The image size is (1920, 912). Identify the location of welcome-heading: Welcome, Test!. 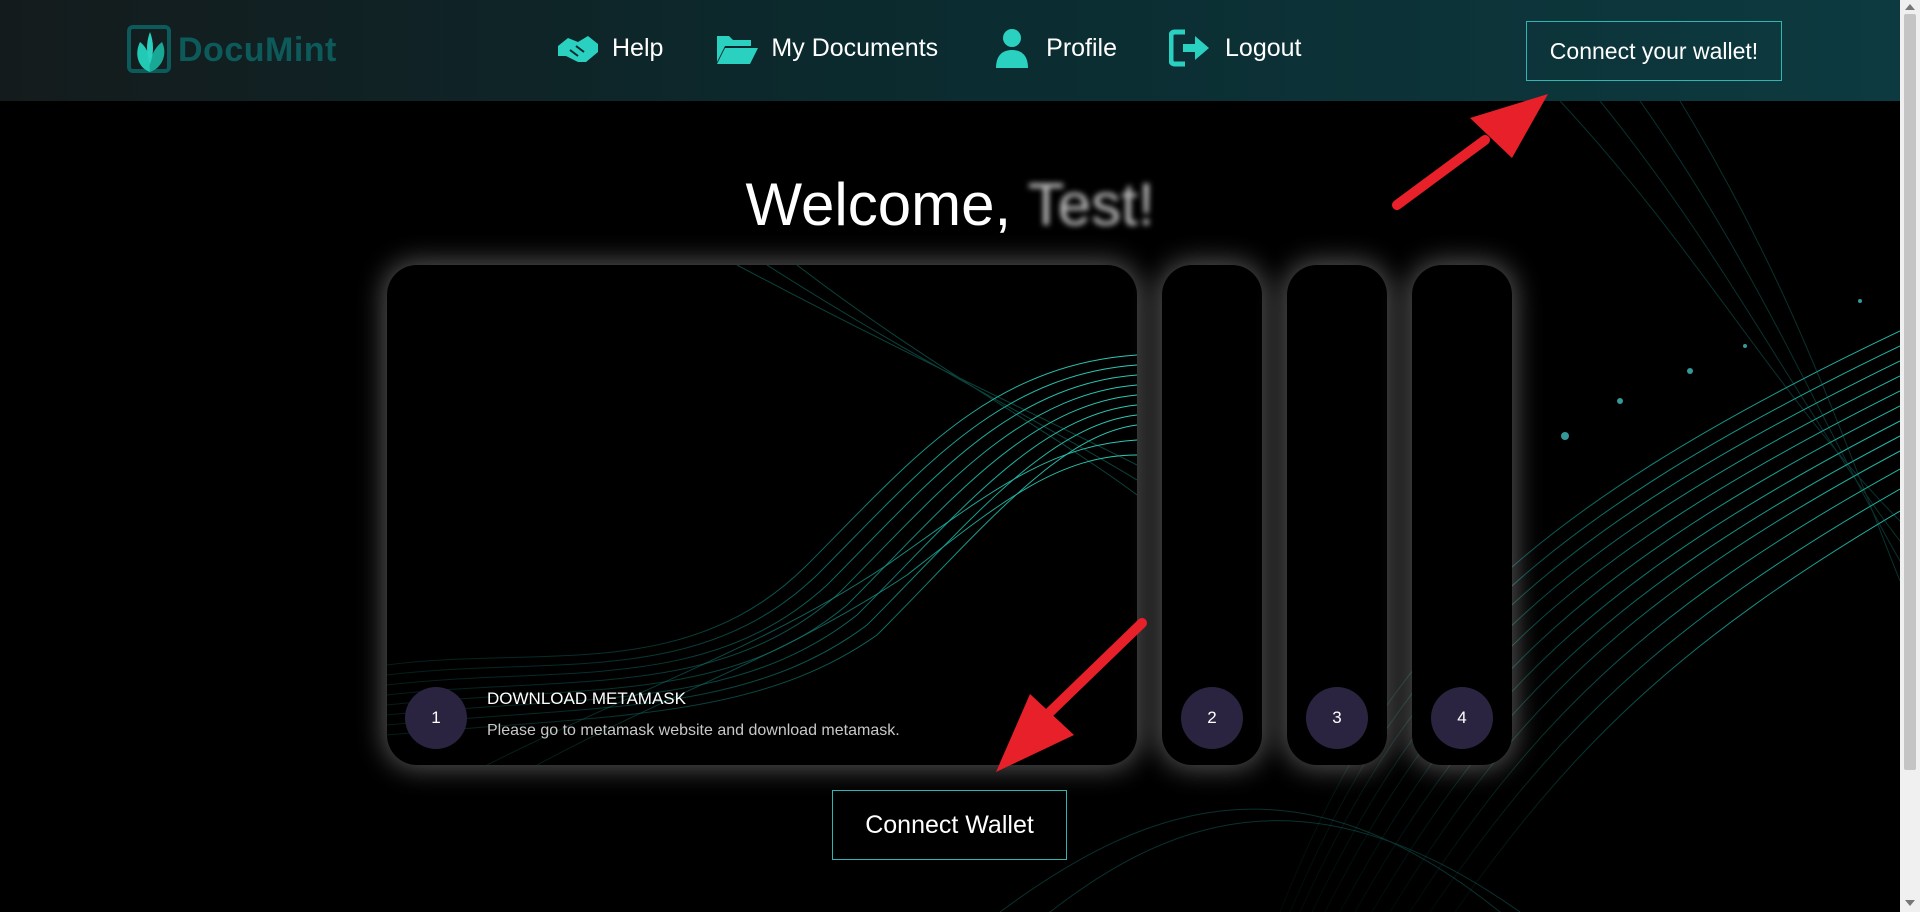
(950, 204).